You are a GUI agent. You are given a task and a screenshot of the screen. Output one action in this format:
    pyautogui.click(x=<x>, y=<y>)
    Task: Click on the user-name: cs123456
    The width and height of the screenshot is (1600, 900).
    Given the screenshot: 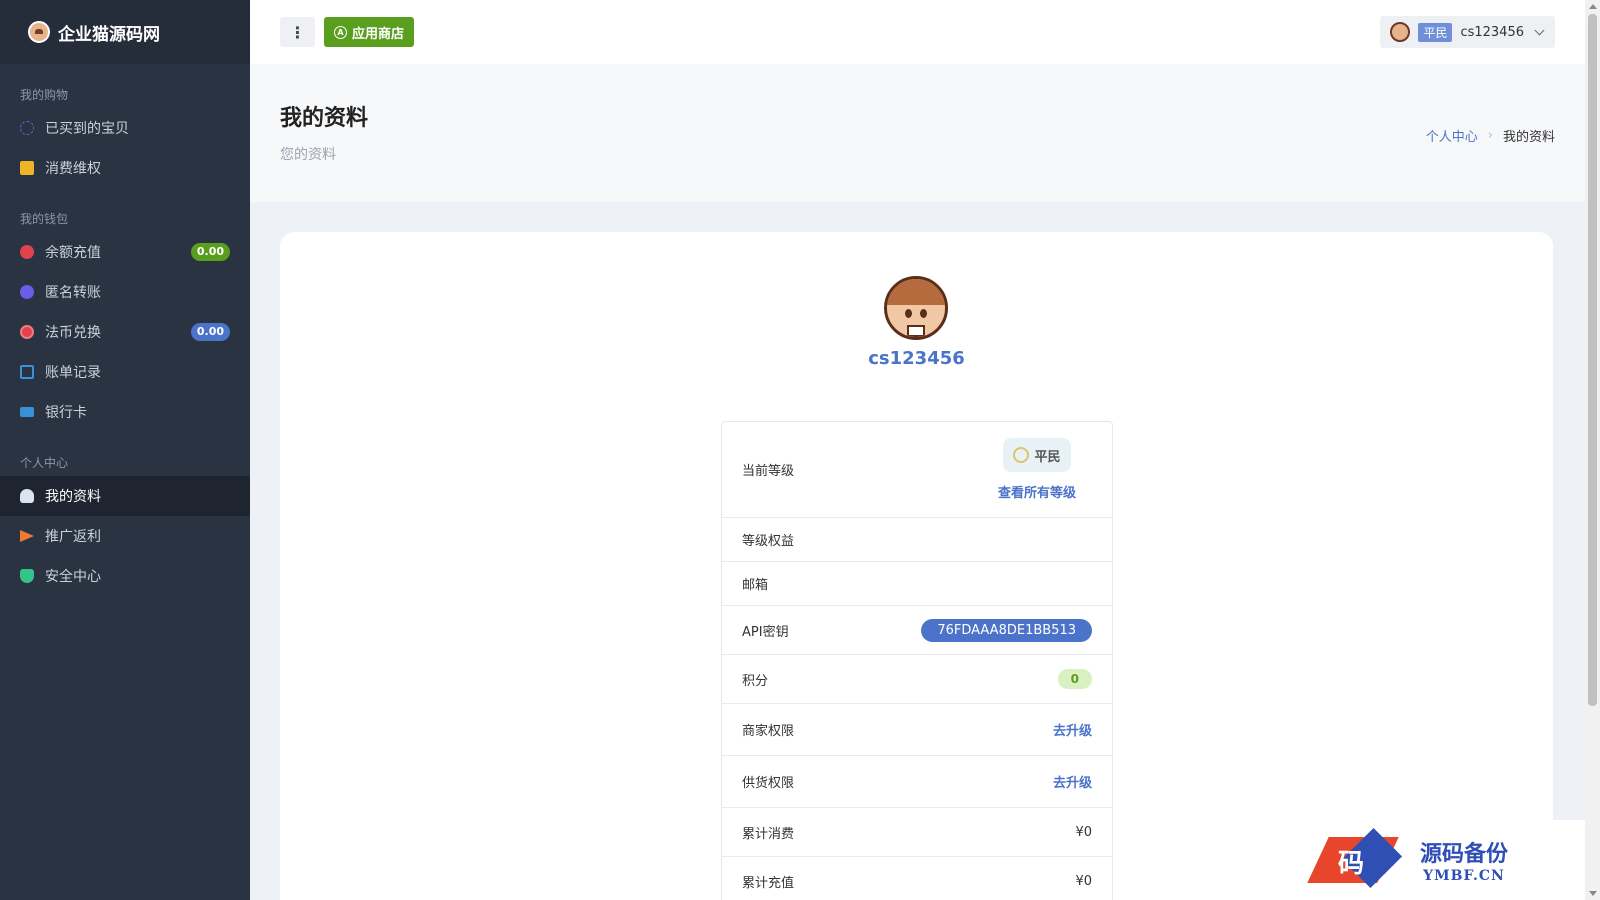 What is the action you would take?
    pyautogui.click(x=1492, y=32)
    